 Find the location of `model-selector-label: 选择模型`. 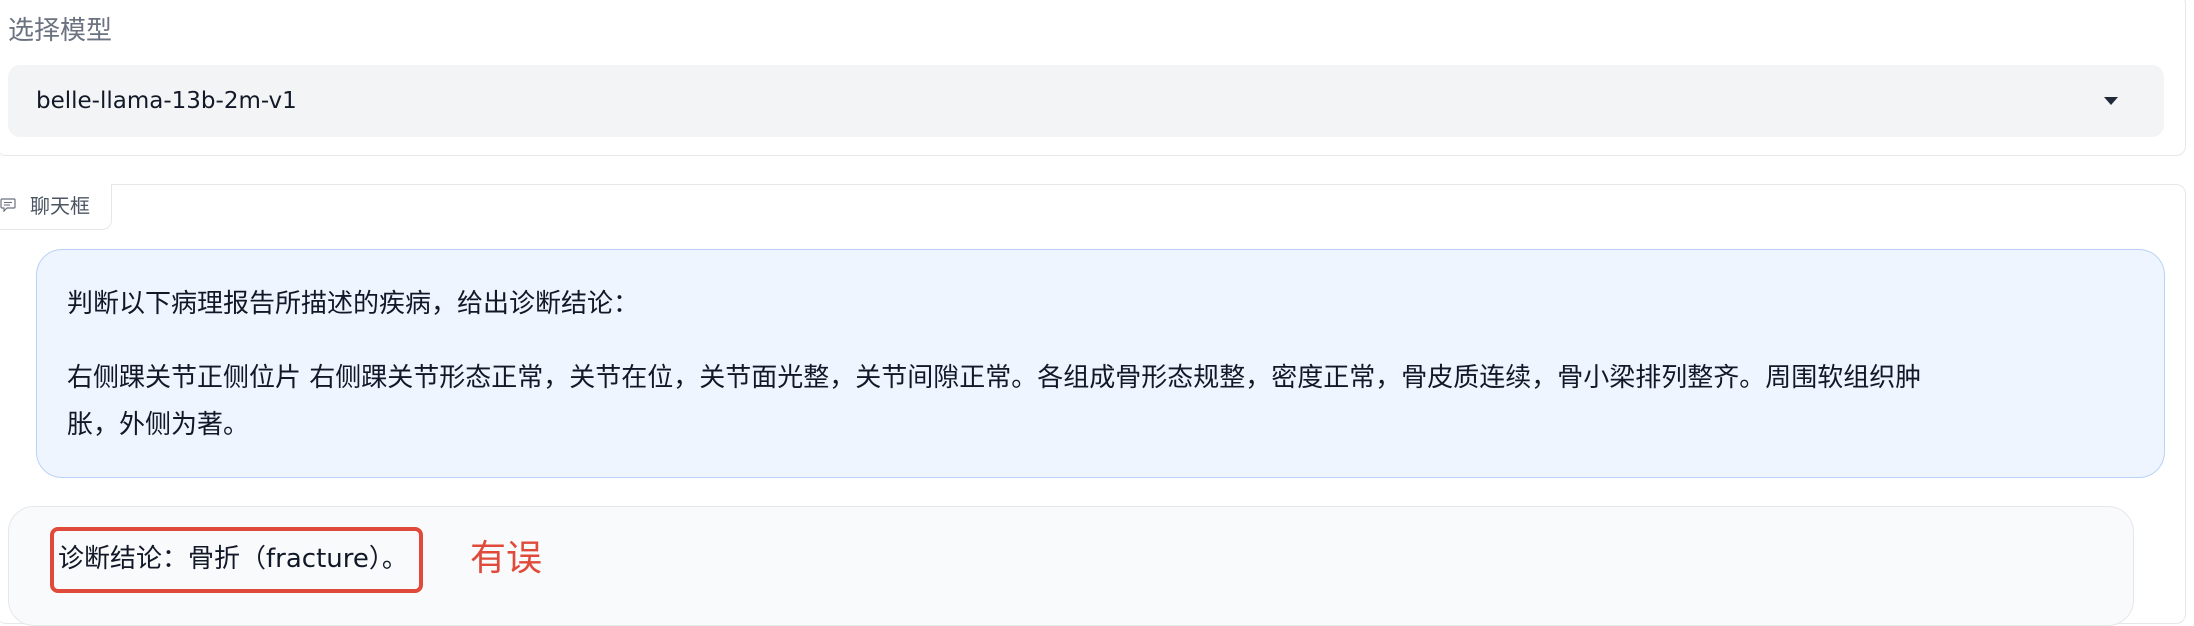

model-selector-label: 选择模型 is located at coordinates (60, 31).